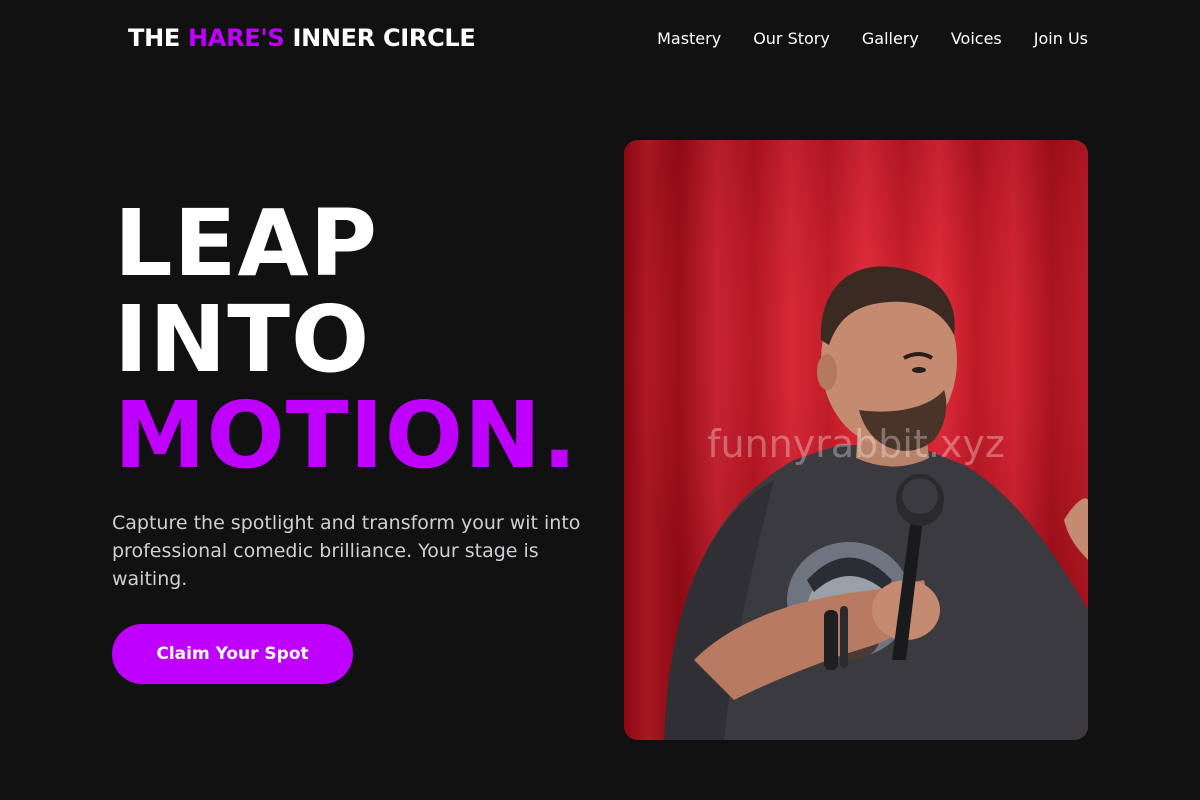  Describe the element at coordinates (689, 38) in the screenshot. I see `nav-link-mastery: Mastery` at that location.